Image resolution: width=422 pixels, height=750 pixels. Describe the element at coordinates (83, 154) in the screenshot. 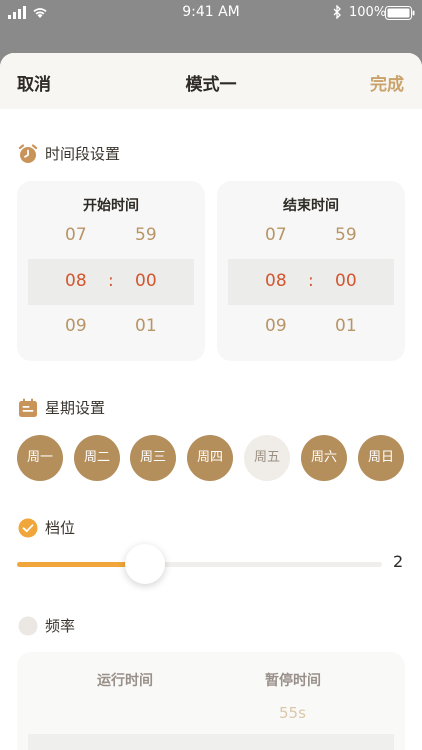

I see `time-section-label: 时间段设置` at that location.